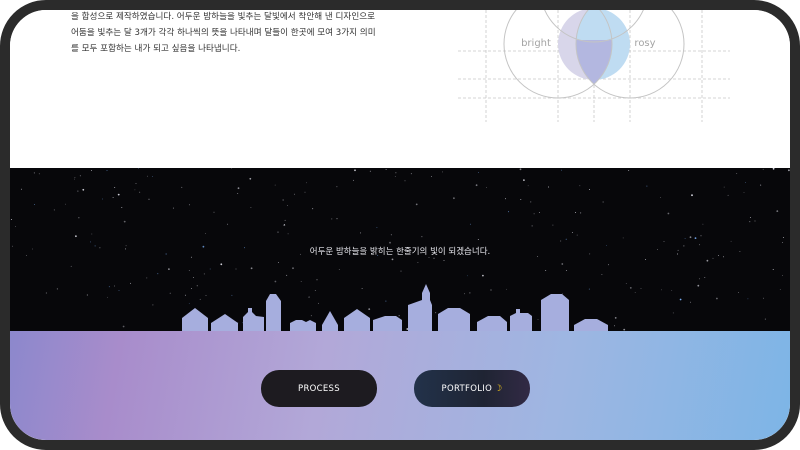 The image size is (800, 450). Describe the element at coordinates (395, 307) in the screenshot. I see `city-skyline` at that location.